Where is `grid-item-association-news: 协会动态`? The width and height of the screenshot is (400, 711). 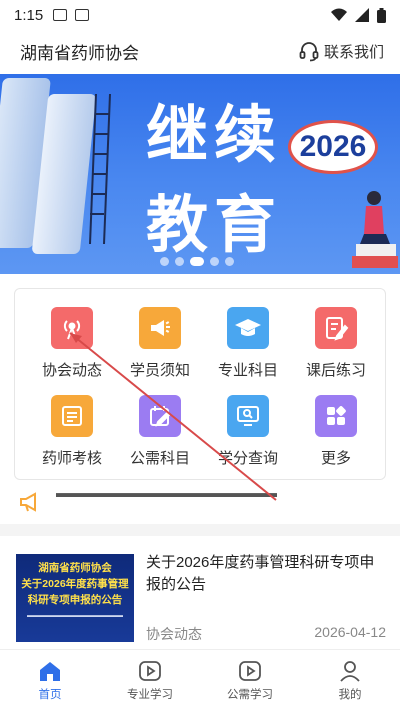
grid-item-association-news: 协会动态 is located at coordinates (72, 343).